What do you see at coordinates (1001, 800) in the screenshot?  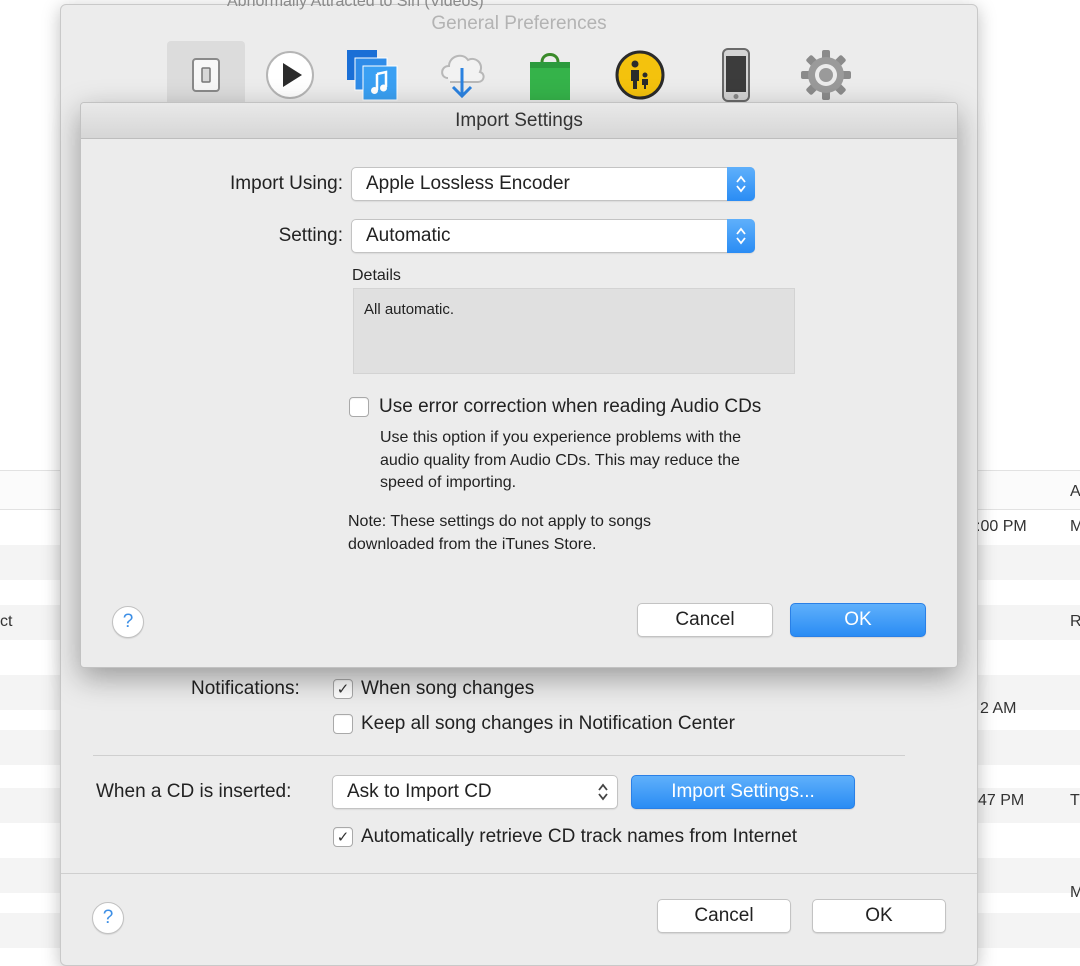 I see `background-row-time: 47 PM` at bounding box center [1001, 800].